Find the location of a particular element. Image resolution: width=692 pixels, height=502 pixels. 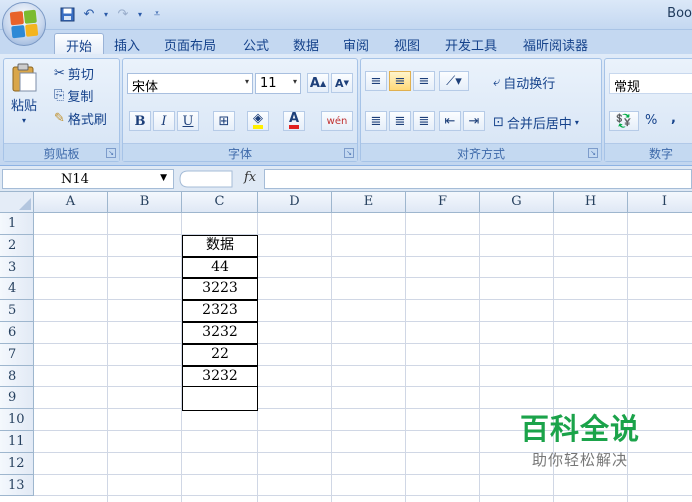

office-button is located at coordinates (24, 24).